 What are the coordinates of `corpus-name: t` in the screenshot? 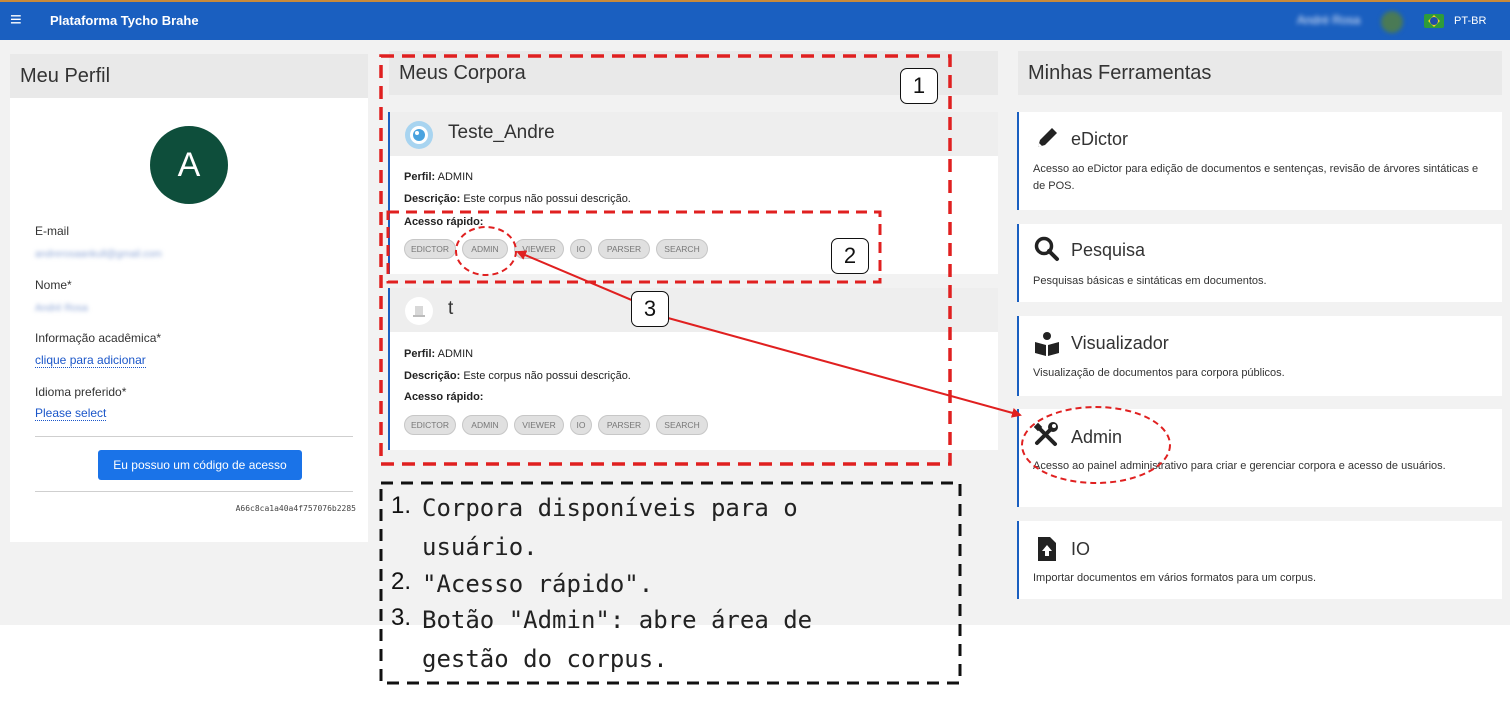 It's located at (450, 309).